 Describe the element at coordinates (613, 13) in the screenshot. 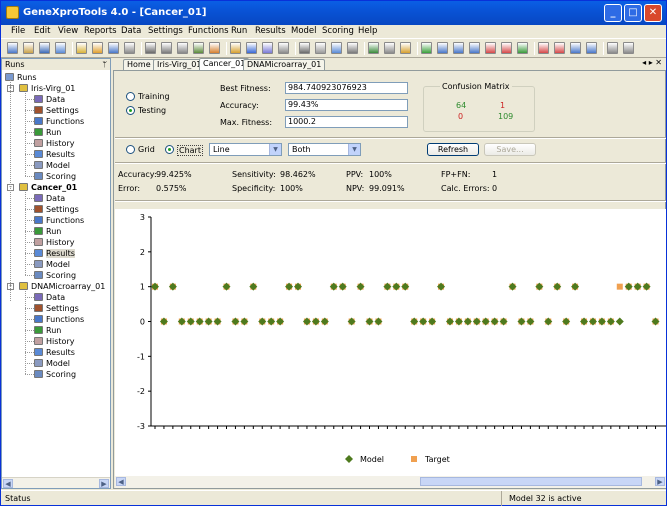

I see `minimize-button: _` at that location.